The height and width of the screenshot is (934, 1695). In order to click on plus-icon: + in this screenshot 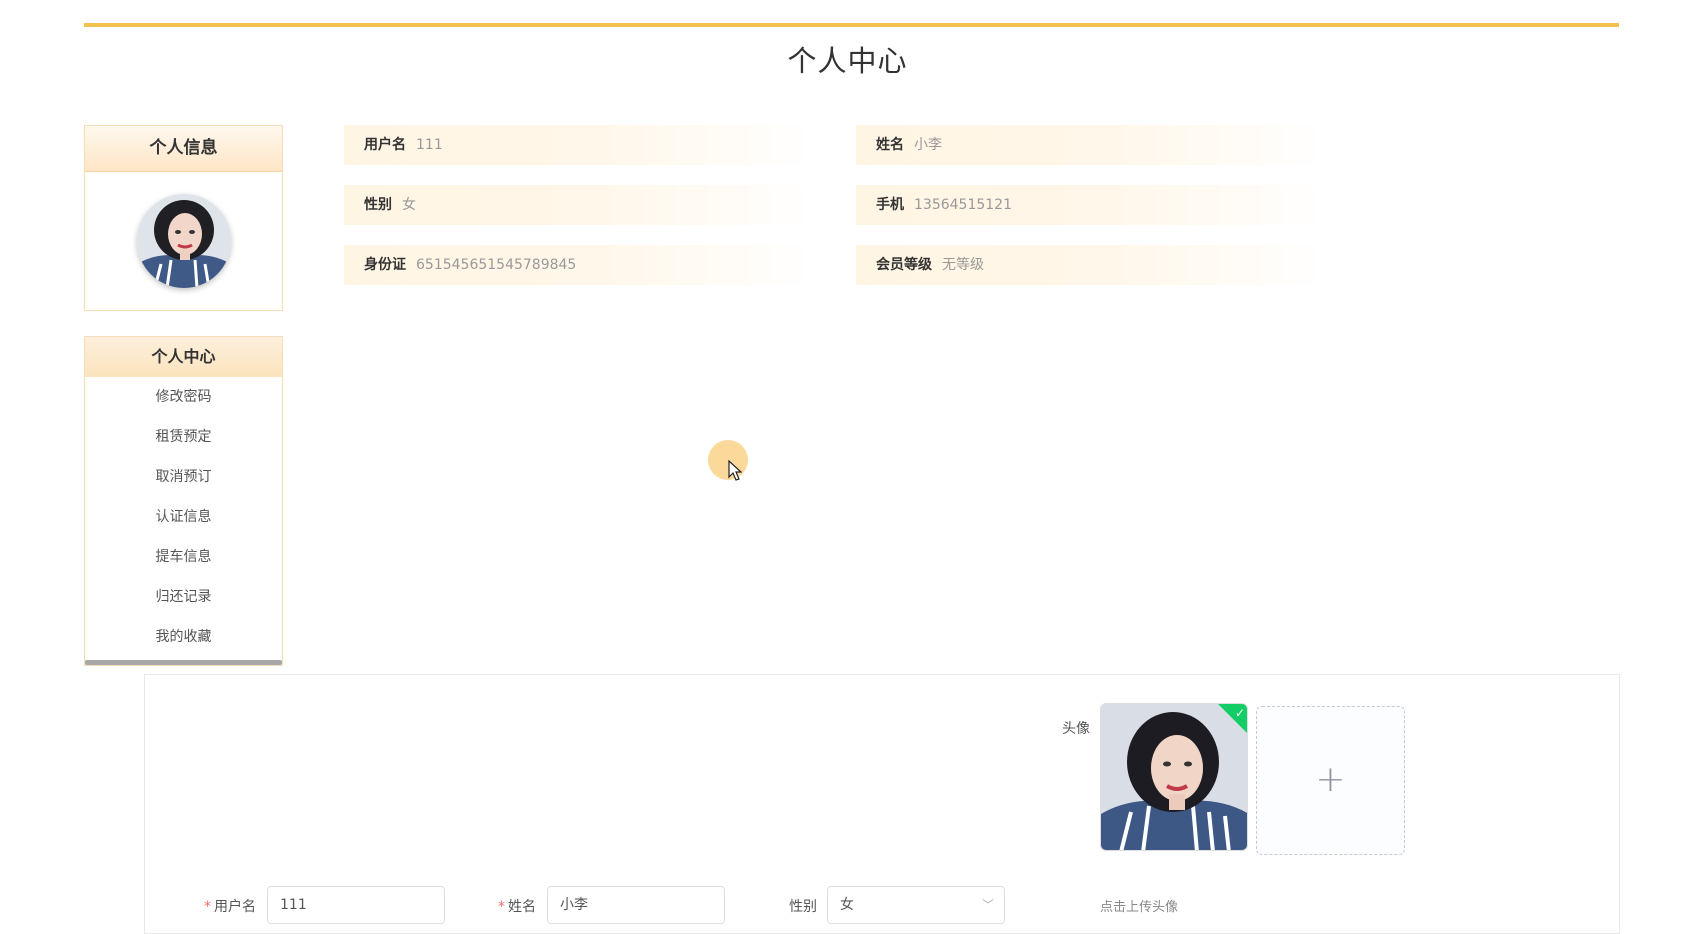, I will do `click(1330, 779)`.